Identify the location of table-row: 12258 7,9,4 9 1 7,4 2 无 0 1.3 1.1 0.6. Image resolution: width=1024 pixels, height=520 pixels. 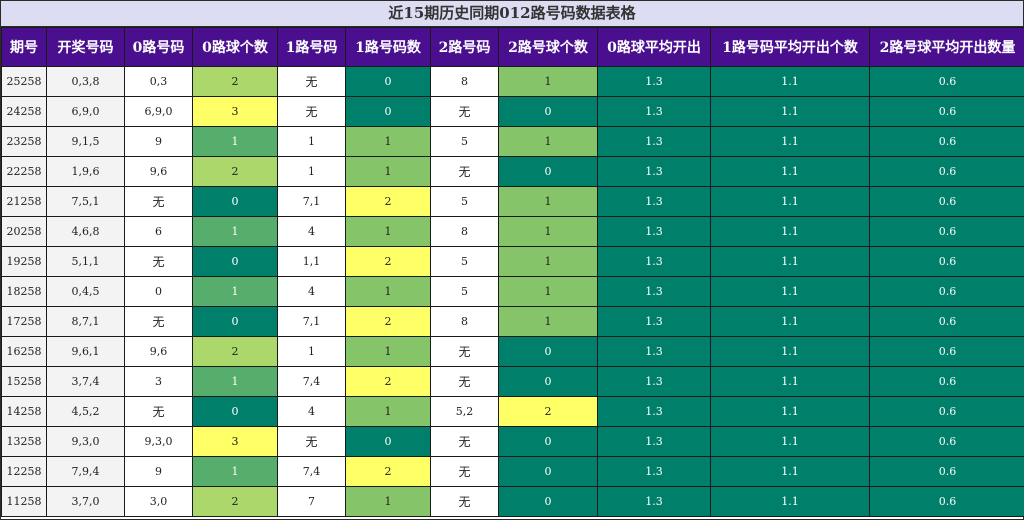
(512, 471).